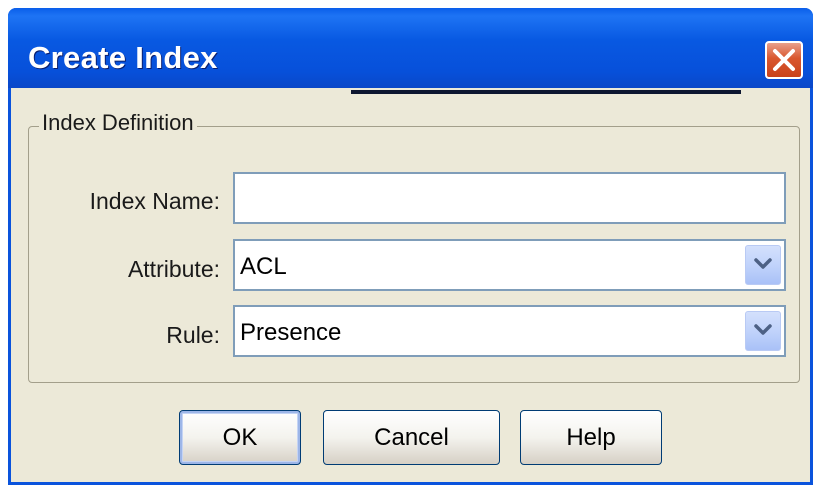 The width and height of the screenshot is (815, 487). What do you see at coordinates (546, 92) in the screenshot?
I see `title-divider` at bounding box center [546, 92].